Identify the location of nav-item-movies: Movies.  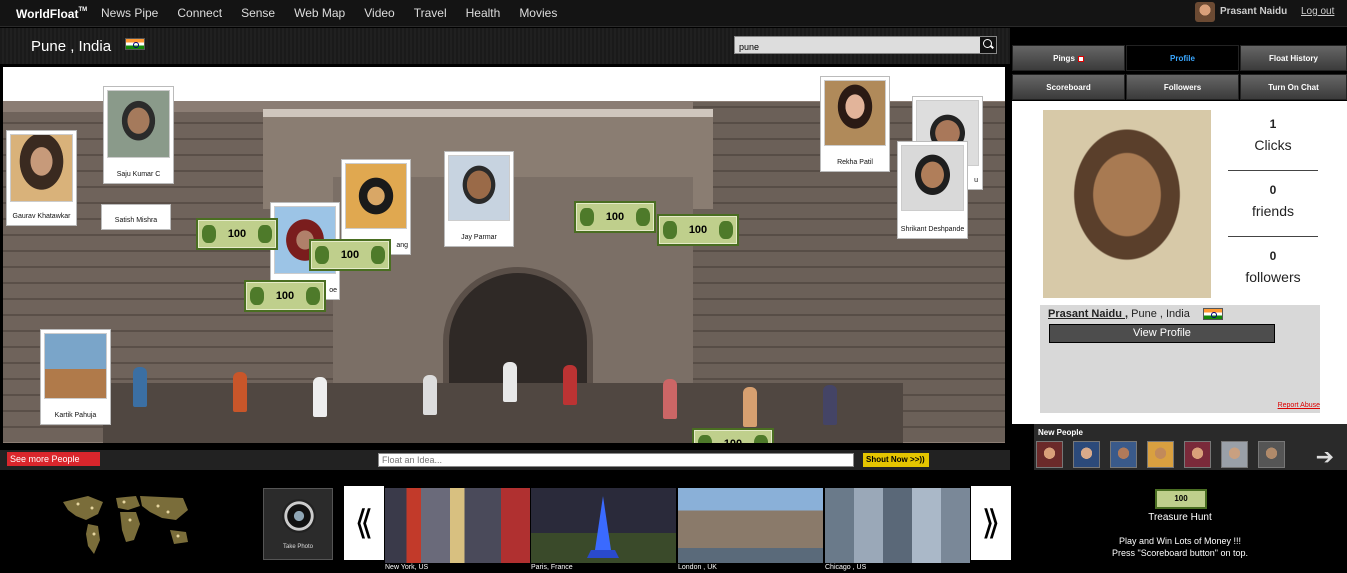
(538, 13).